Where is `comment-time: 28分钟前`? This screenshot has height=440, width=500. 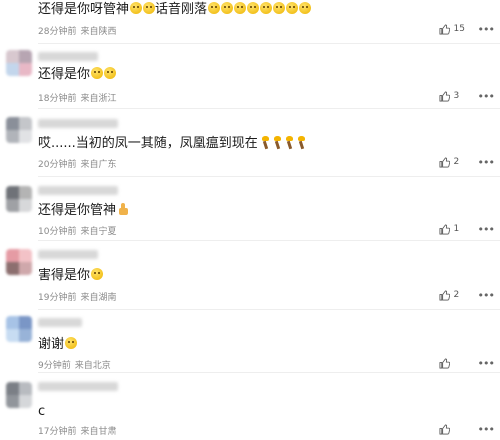
comment-time: 28分钟前 is located at coordinates (57, 32).